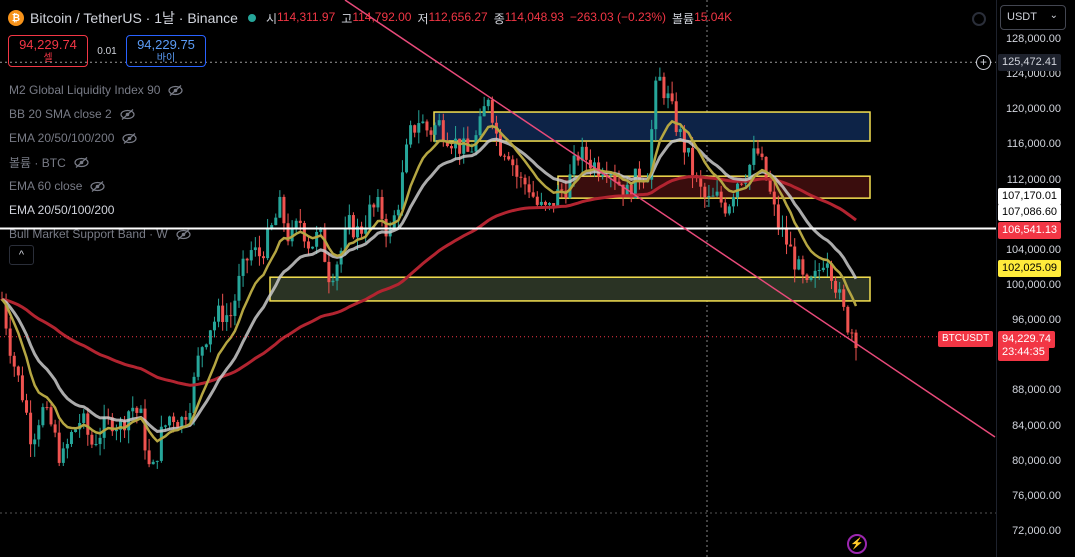 This screenshot has height=557, width=1075. Describe the element at coordinates (1036, 320) in the screenshot. I see `axis-tick-label: 96,000.00` at that location.